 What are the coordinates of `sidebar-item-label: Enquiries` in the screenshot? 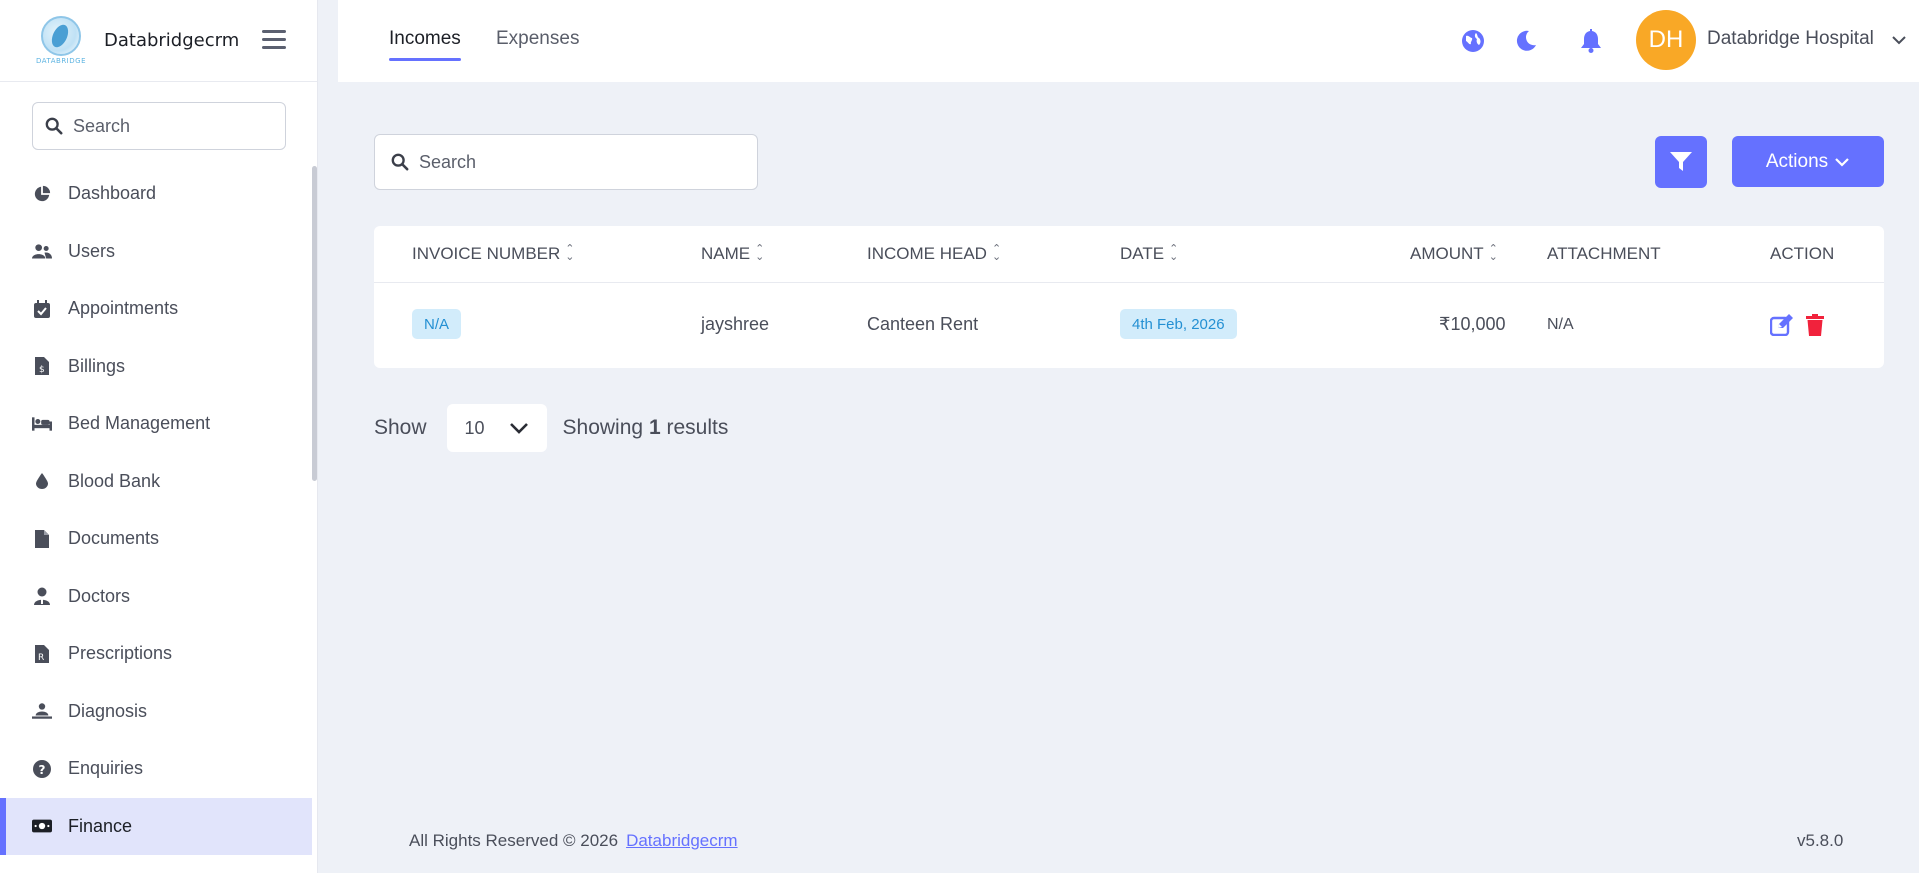 It's located at (106, 768).